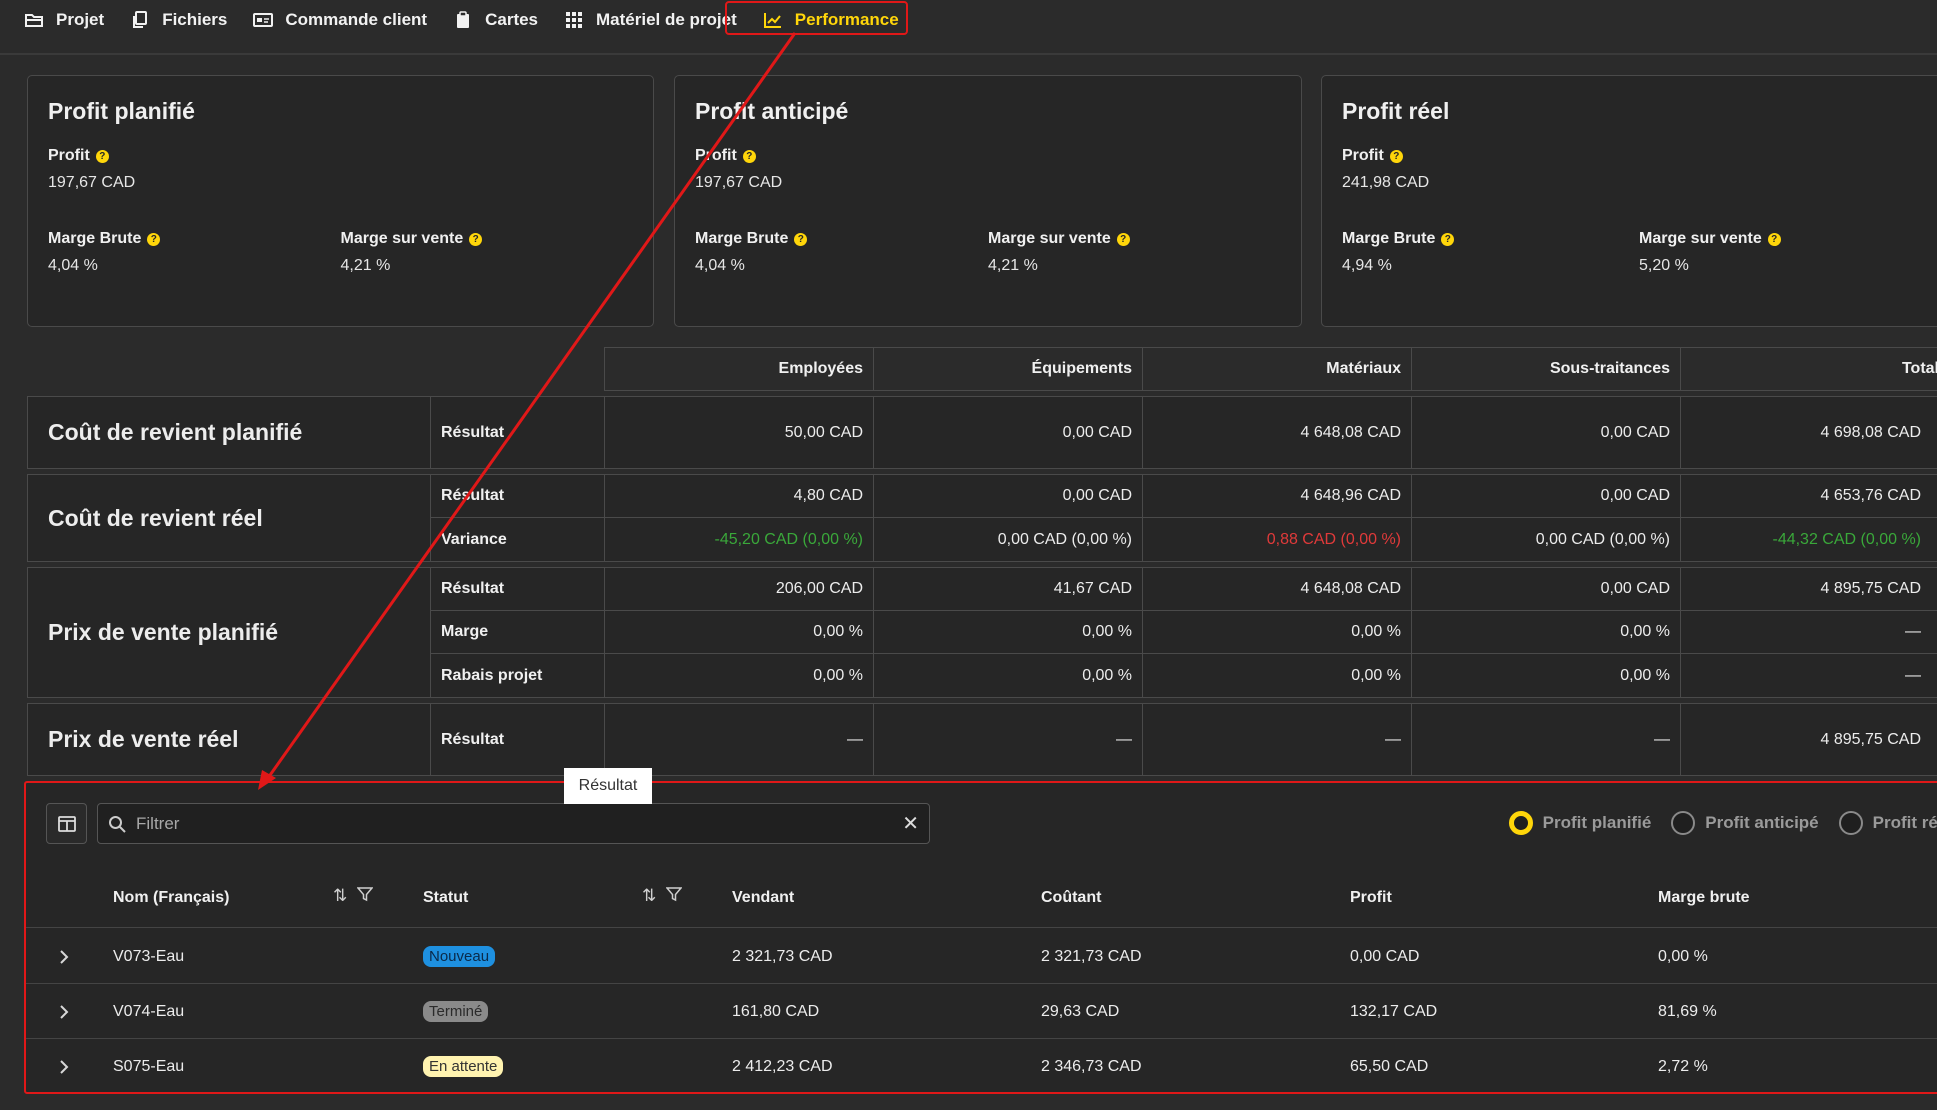 Image resolution: width=1937 pixels, height=1110 pixels. I want to click on grid-row: Marge 0,00 % 0,00 % 0,00 % 0,00 % —, so click(1184, 632).